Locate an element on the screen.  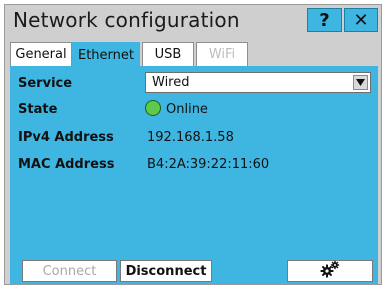
close-button: ✕ is located at coordinates (361, 20).